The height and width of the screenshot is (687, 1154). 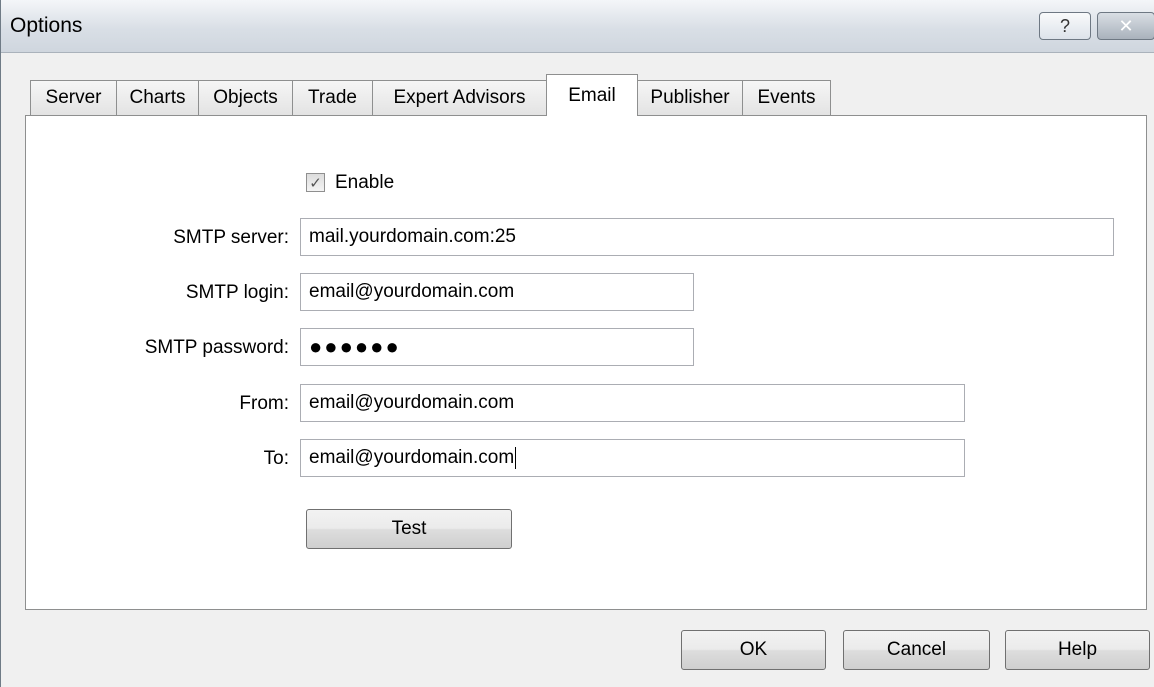 I want to click on test-button: Test, so click(x=409, y=529).